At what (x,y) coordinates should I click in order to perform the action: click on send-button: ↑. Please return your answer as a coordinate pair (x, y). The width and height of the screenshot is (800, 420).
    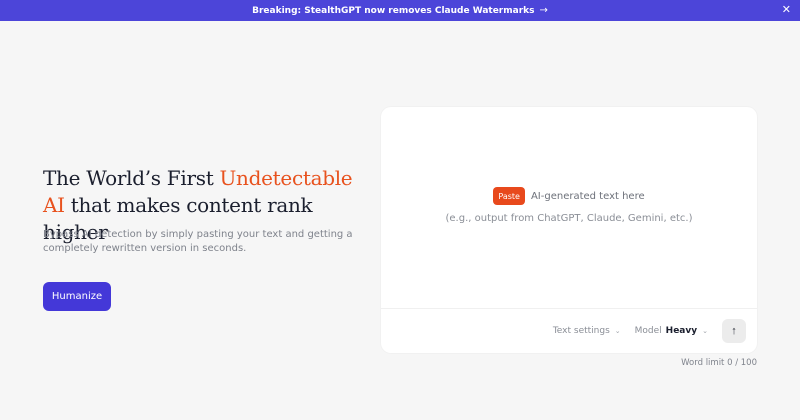
    Looking at the image, I should click on (734, 331).